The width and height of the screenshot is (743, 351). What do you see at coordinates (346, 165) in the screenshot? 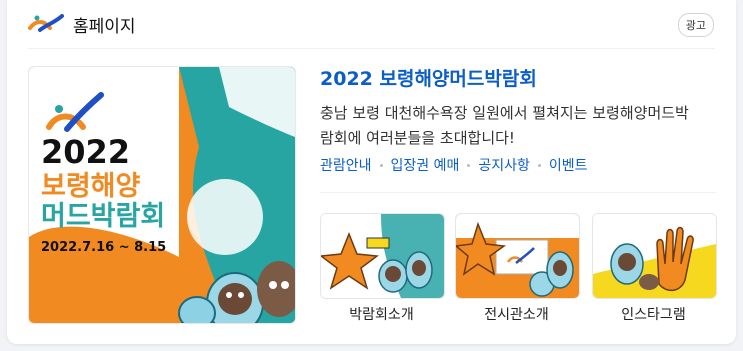
I see `sitelink-guide: 관람안내` at bounding box center [346, 165].